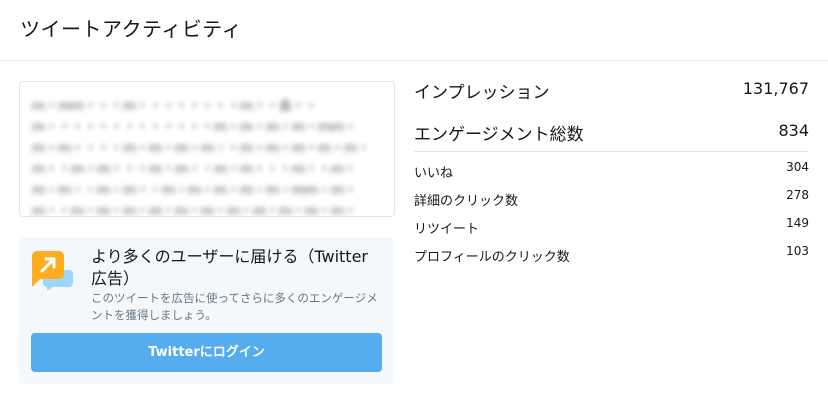  Describe the element at coordinates (447, 229) in the screenshot. I see `stat-label: リツイート` at that location.